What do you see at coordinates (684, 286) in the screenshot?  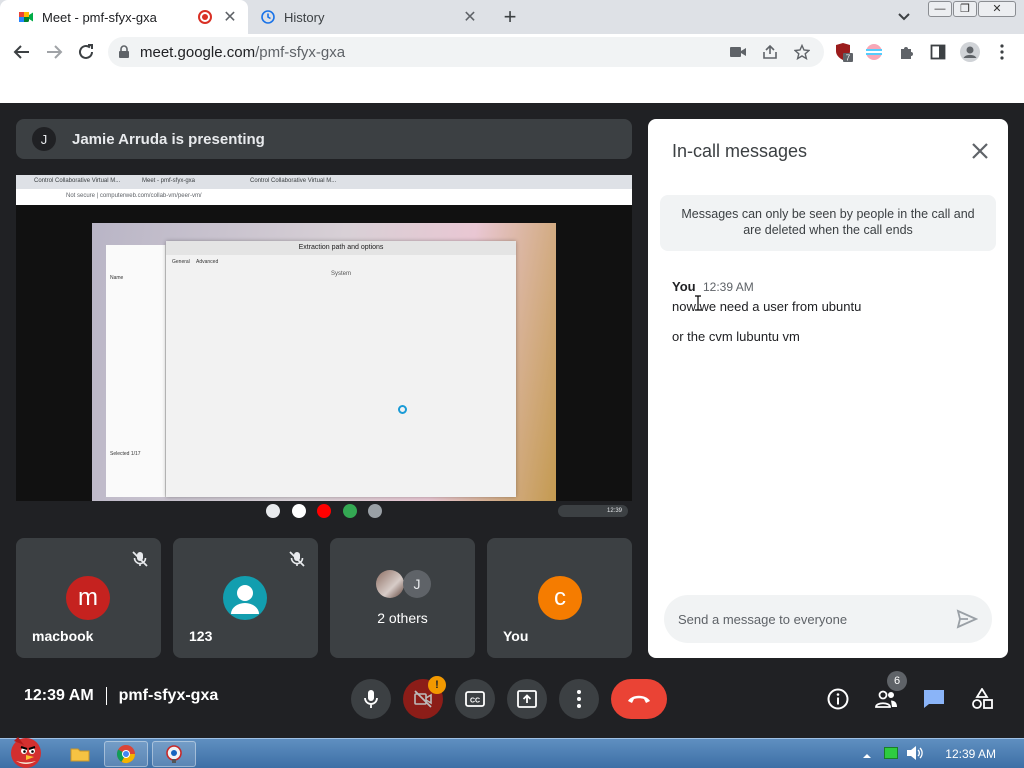 I see `message-sender: You` at bounding box center [684, 286].